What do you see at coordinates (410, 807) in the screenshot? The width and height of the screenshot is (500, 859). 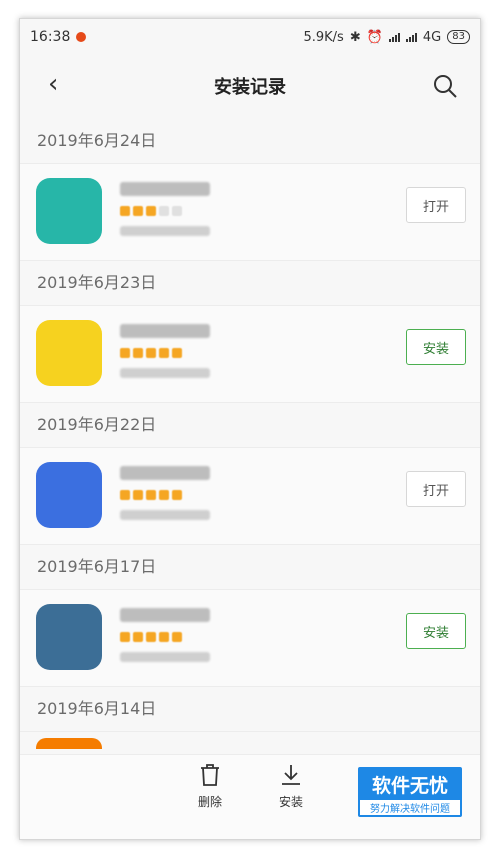 I see `watermark-subtitle: 努力解决软件问题` at bounding box center [410, 807].